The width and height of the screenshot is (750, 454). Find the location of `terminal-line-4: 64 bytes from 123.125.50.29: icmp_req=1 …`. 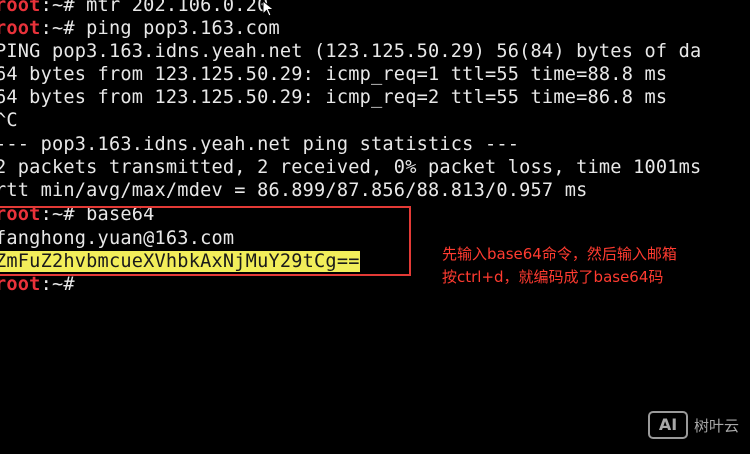

terminal-line-4: 64 bytes from 123.125.50.29: icmp_req=1 … is located at coordinates (334, 74).